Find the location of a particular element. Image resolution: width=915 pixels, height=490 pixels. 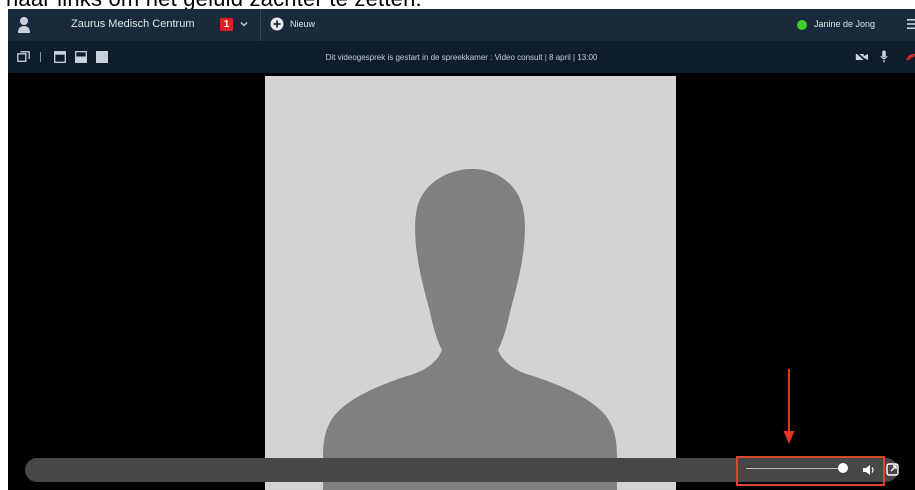

camera-off-icon is located at coordinates (862, 57).